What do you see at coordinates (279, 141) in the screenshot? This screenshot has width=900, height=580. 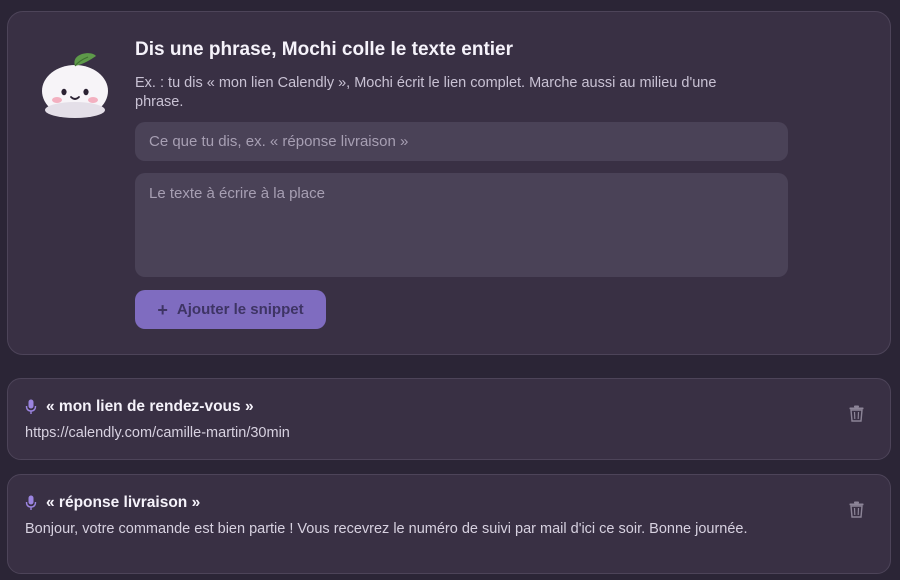 I see `trigger-placeholder: Ce que tu dis, ex. « réponse livraison »` at bounding box center [279, 141].